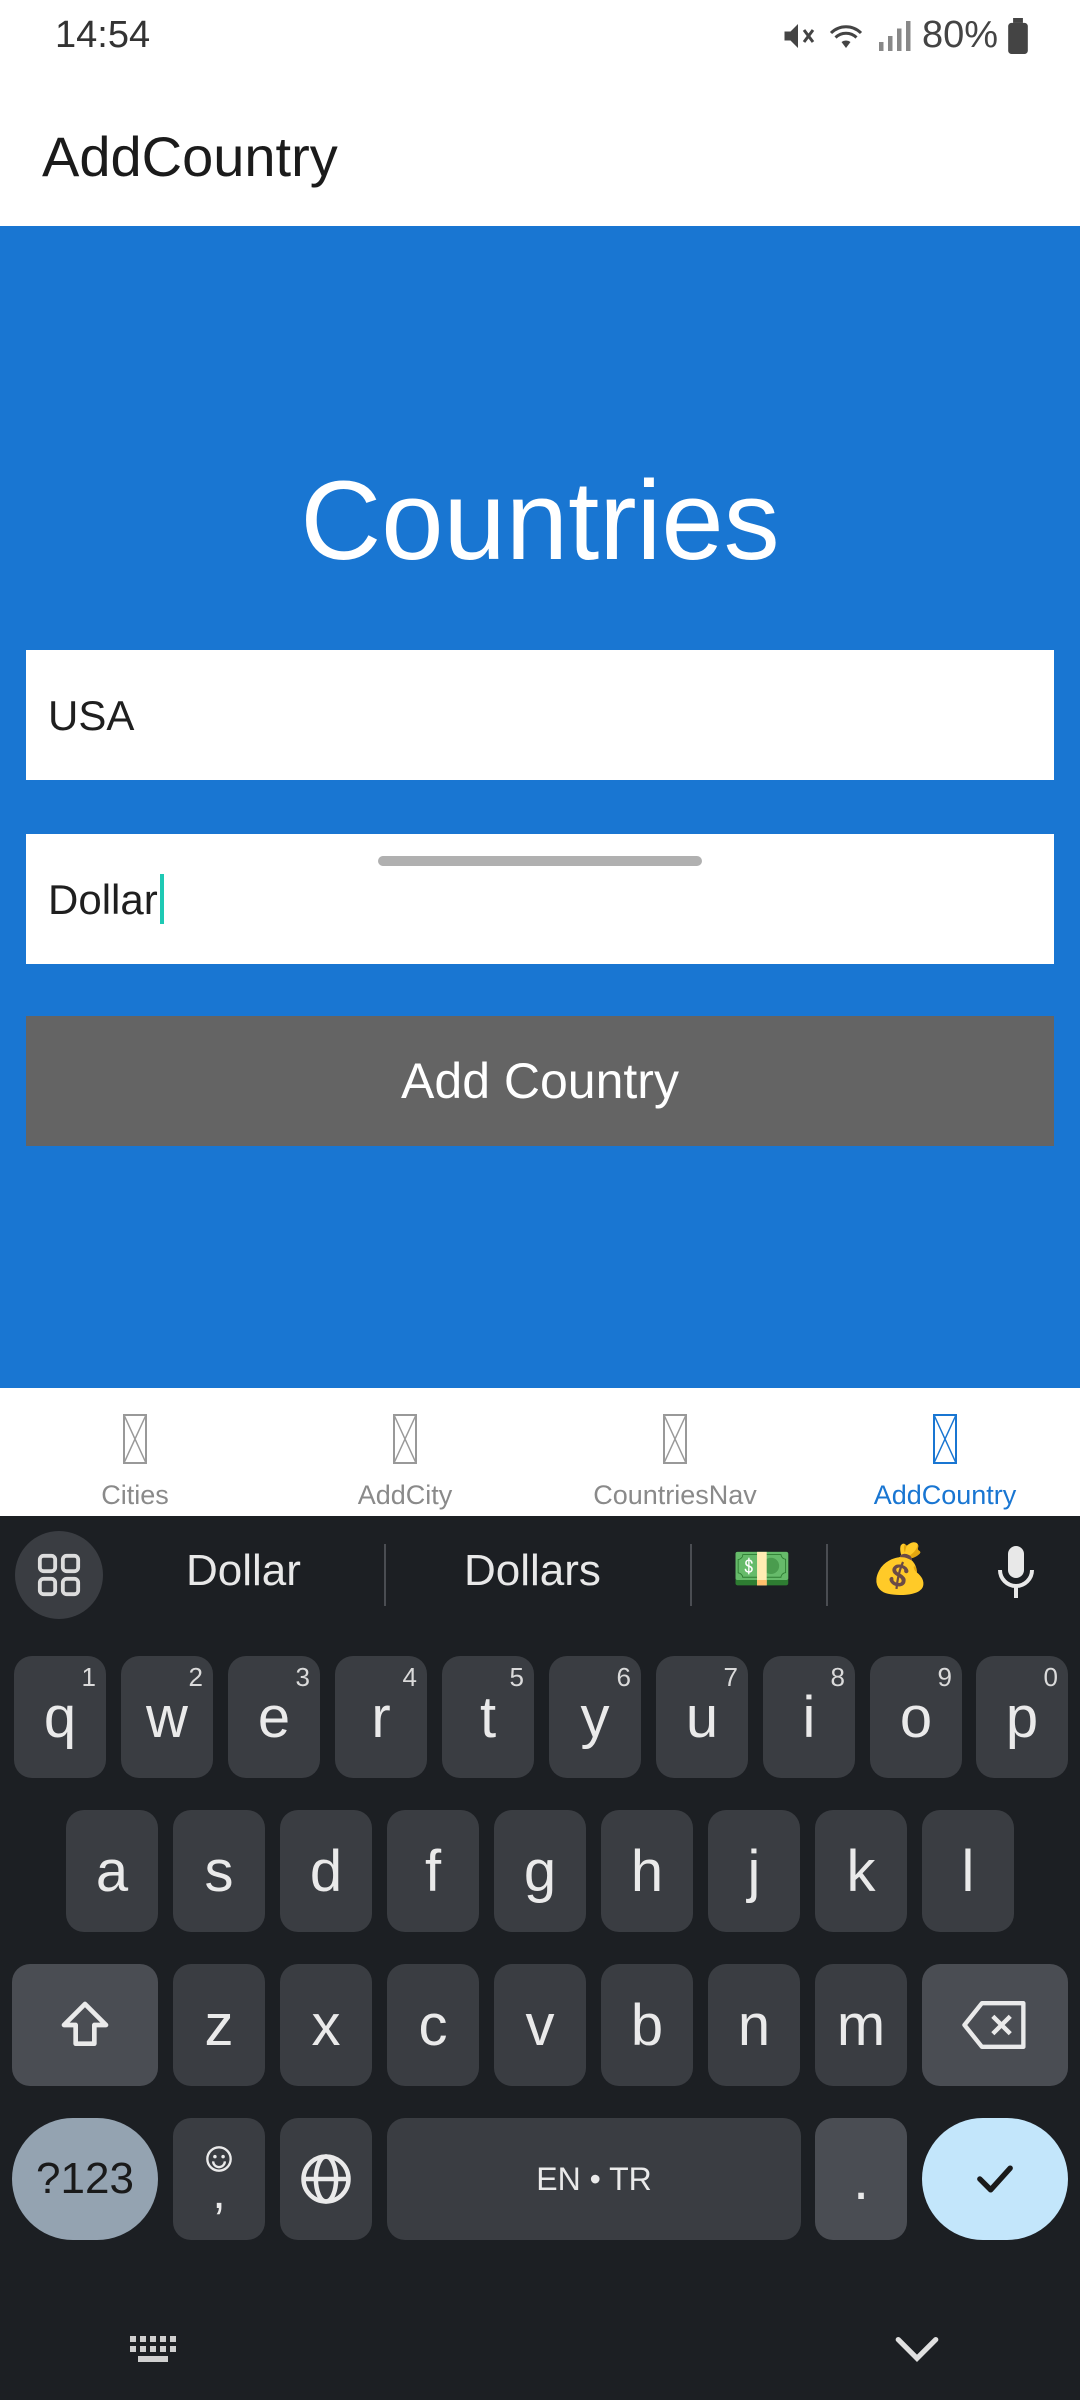  I want to click on currency-value: Dollar, so click(103, 899).